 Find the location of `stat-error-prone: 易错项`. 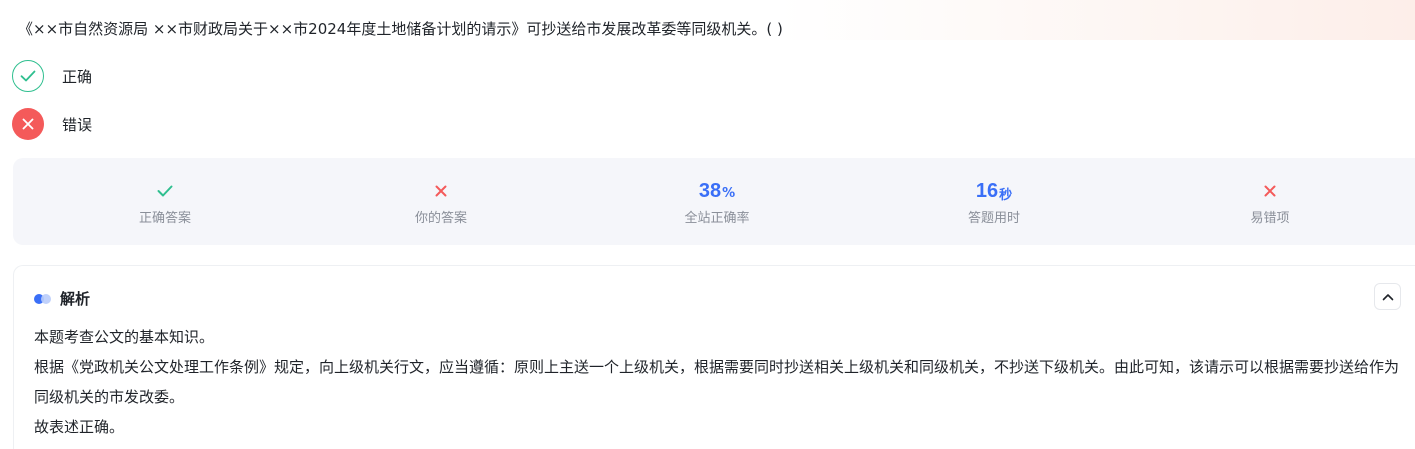

stat-error-prone: 易错项 is located at coordinates (1270, 201).